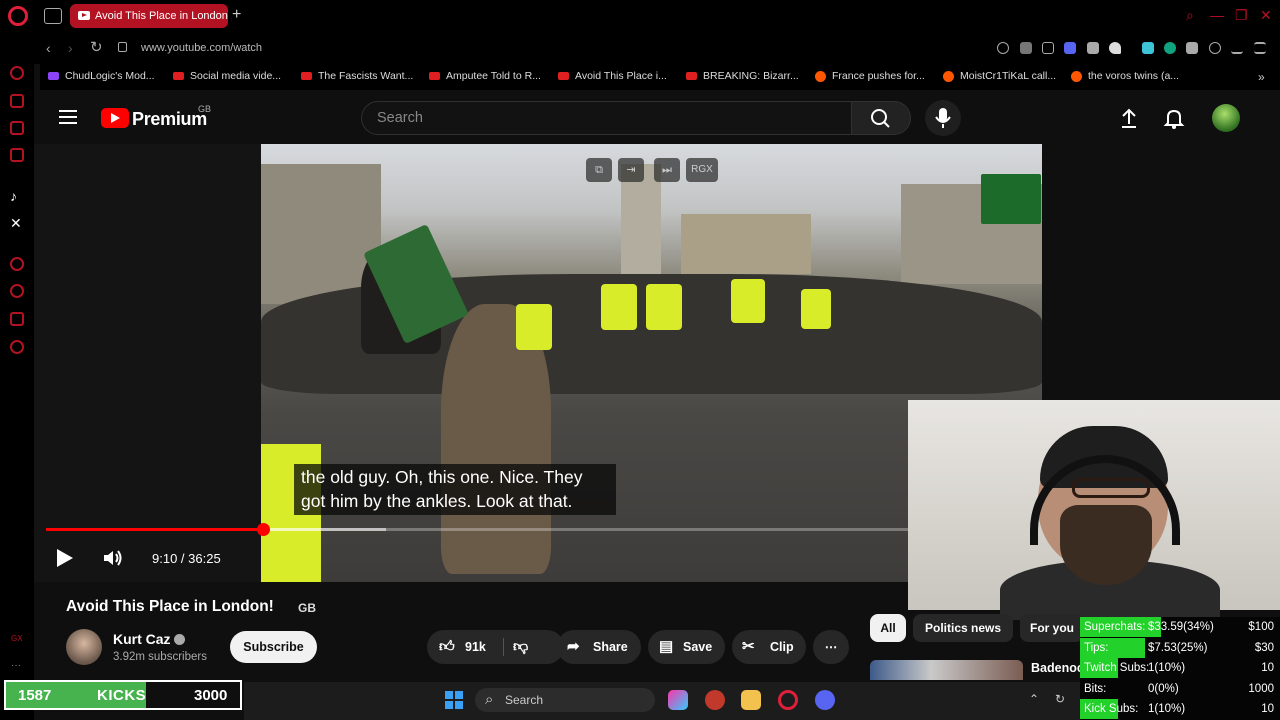 The image size is (1280, 720). Describe the element at coordinates (1174, 121) in the screenshot. I see `notifications-button` at that location.